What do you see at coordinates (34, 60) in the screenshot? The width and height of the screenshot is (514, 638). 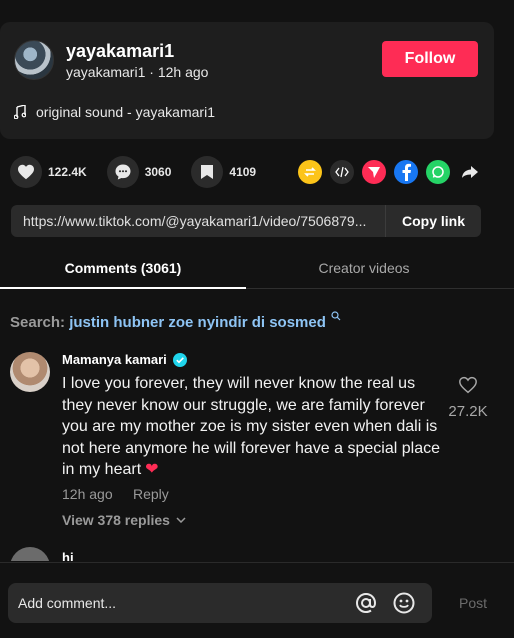 I see `author-avatar` at bounding box center [34, 60].